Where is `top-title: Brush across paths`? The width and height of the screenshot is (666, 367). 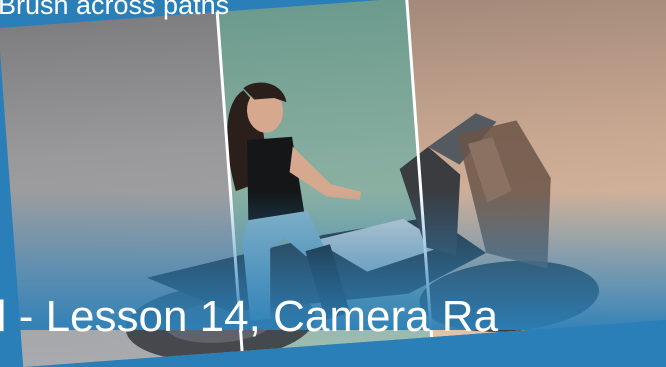
top-title: Brush across paths is located at coordinates (115, 10).